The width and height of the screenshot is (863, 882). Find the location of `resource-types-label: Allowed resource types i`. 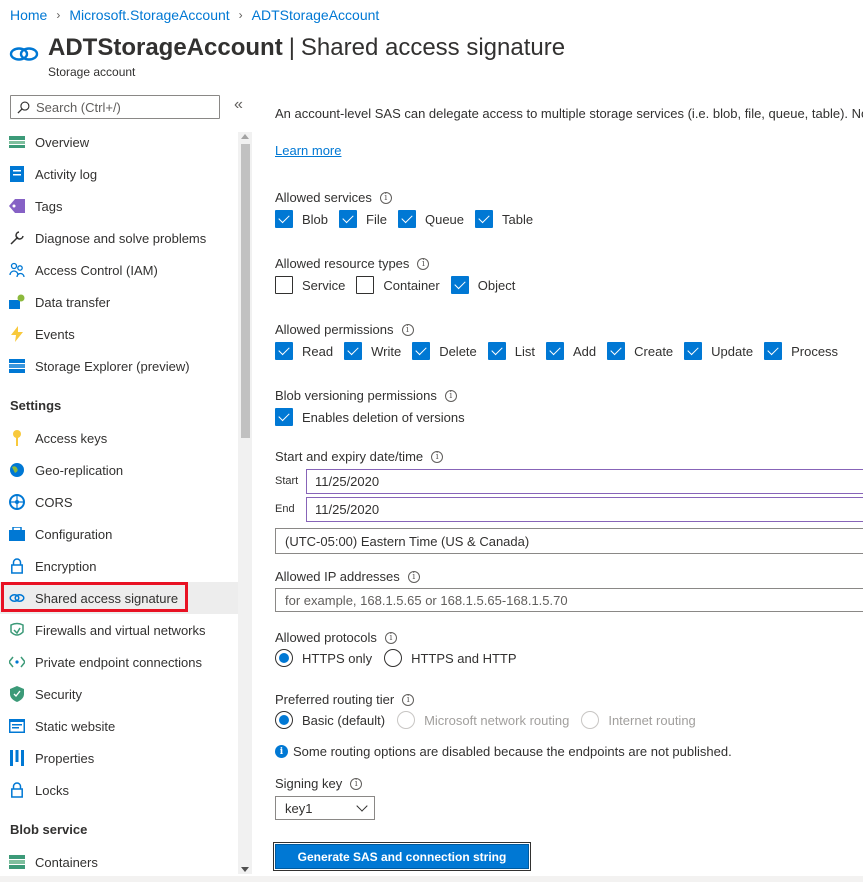

resource-types-label: Allowed resource types i is located at coordinates (352, 263).